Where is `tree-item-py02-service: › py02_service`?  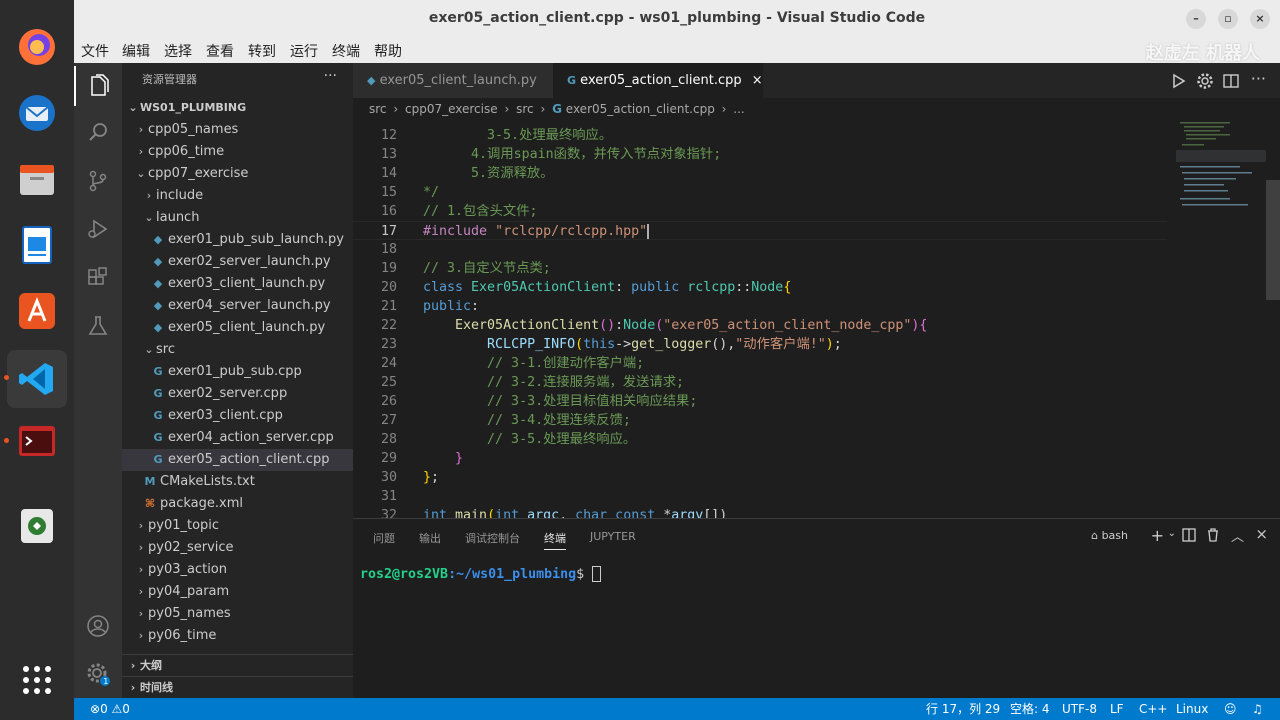 tree-item-py02-service: › py02_service is located at coordinates (237, 548).